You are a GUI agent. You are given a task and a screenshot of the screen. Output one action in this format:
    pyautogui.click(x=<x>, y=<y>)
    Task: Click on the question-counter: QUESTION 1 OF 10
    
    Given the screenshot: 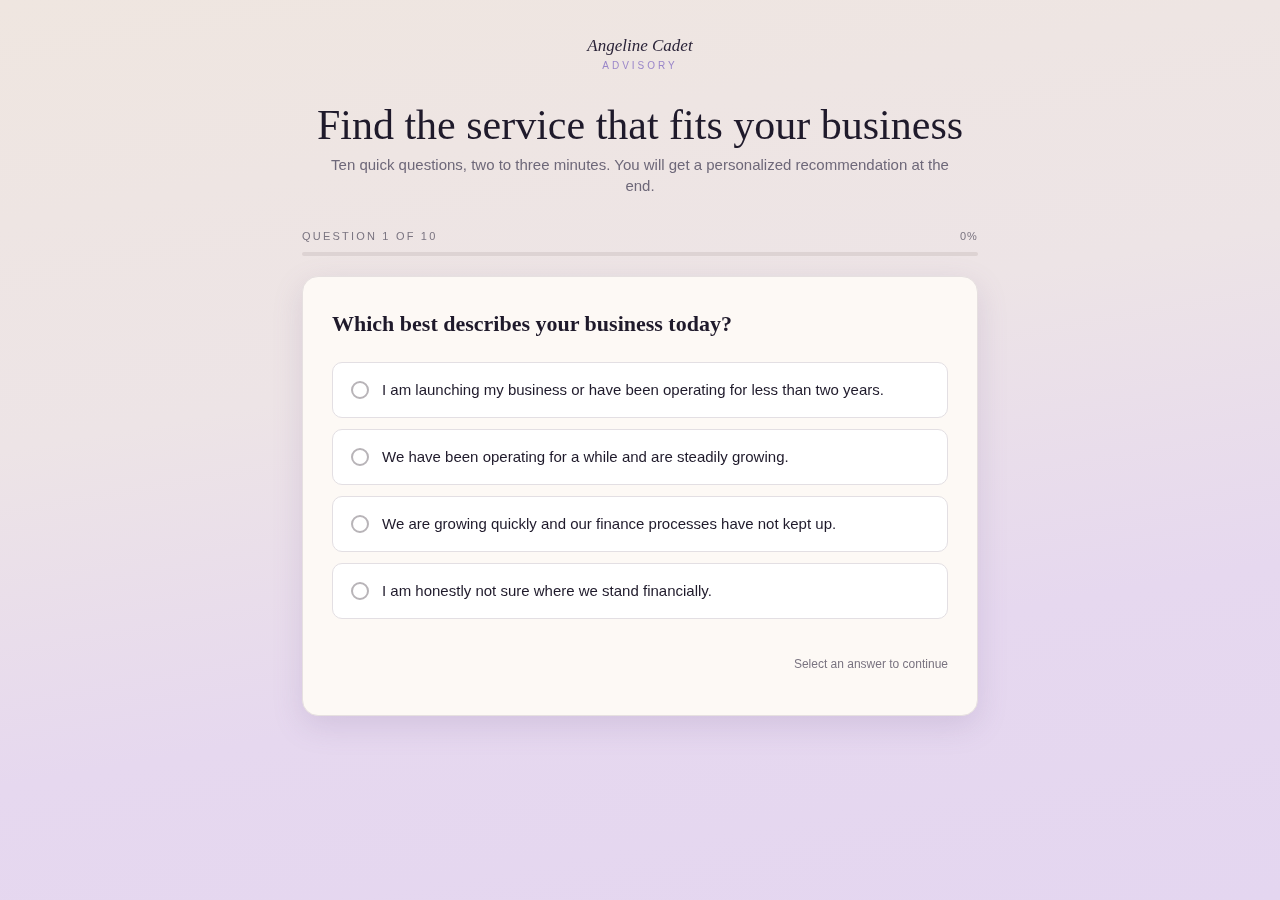 What is the action you would take?
    pyautogui.click(x=370, y=236)
    